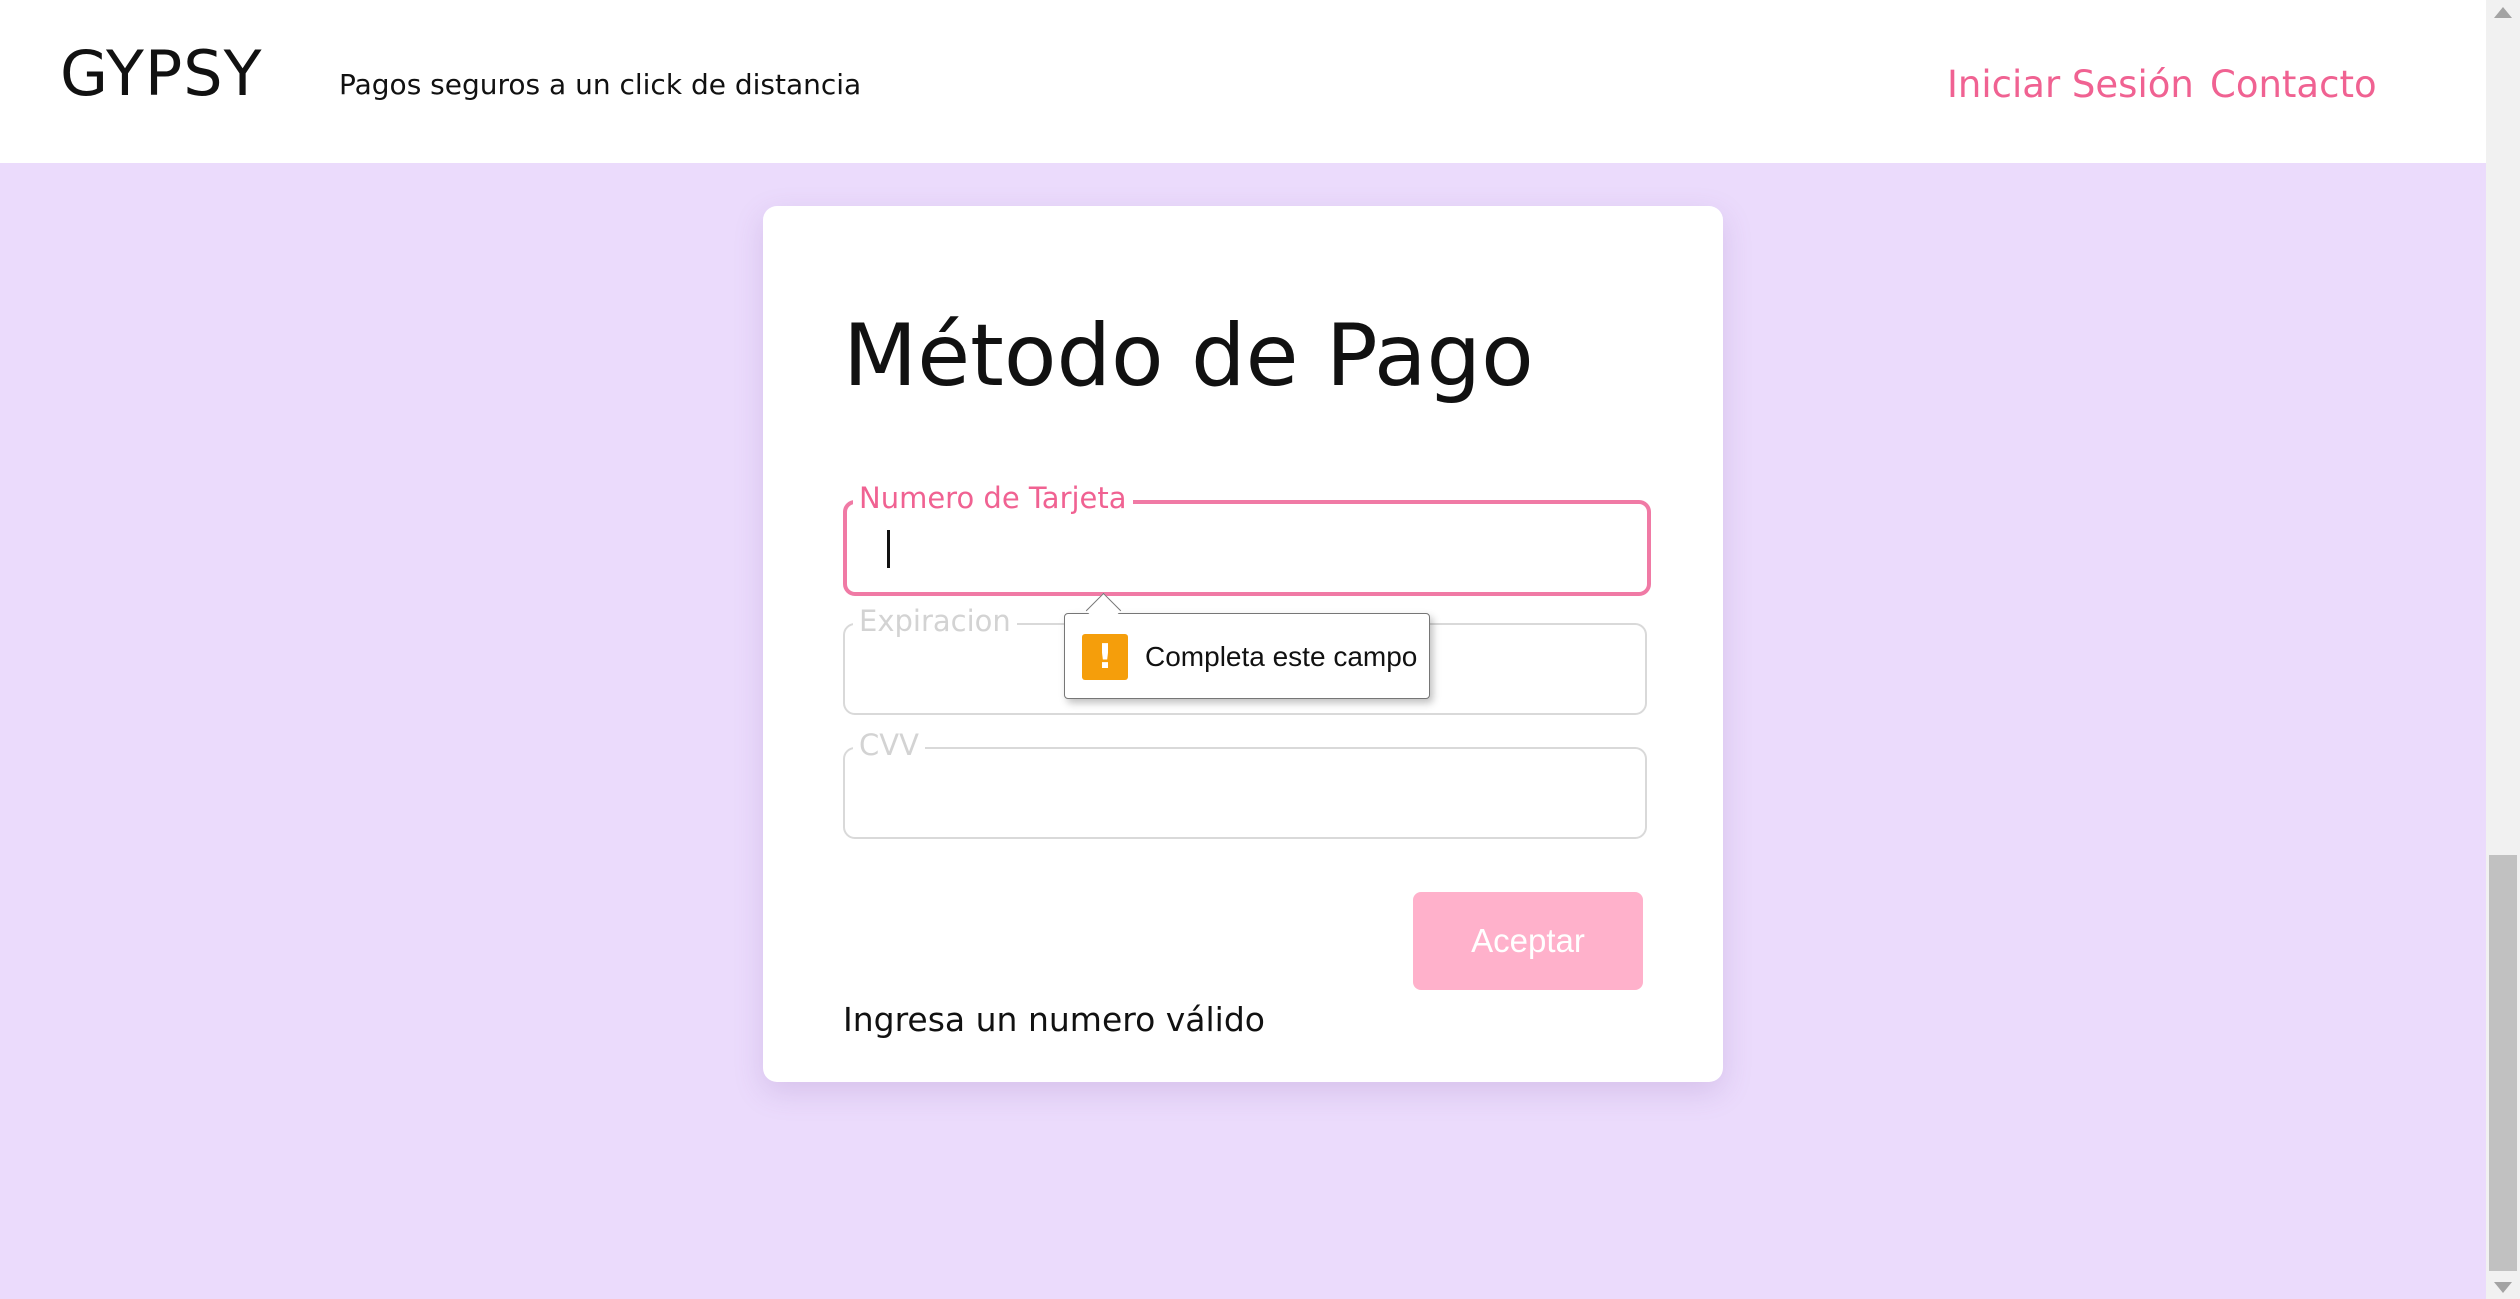 Image resolution: width=2520 pixels, height=1299 pixels. I want to click on validation-tooltip: ! Completa este campo, so click(1247, 645).